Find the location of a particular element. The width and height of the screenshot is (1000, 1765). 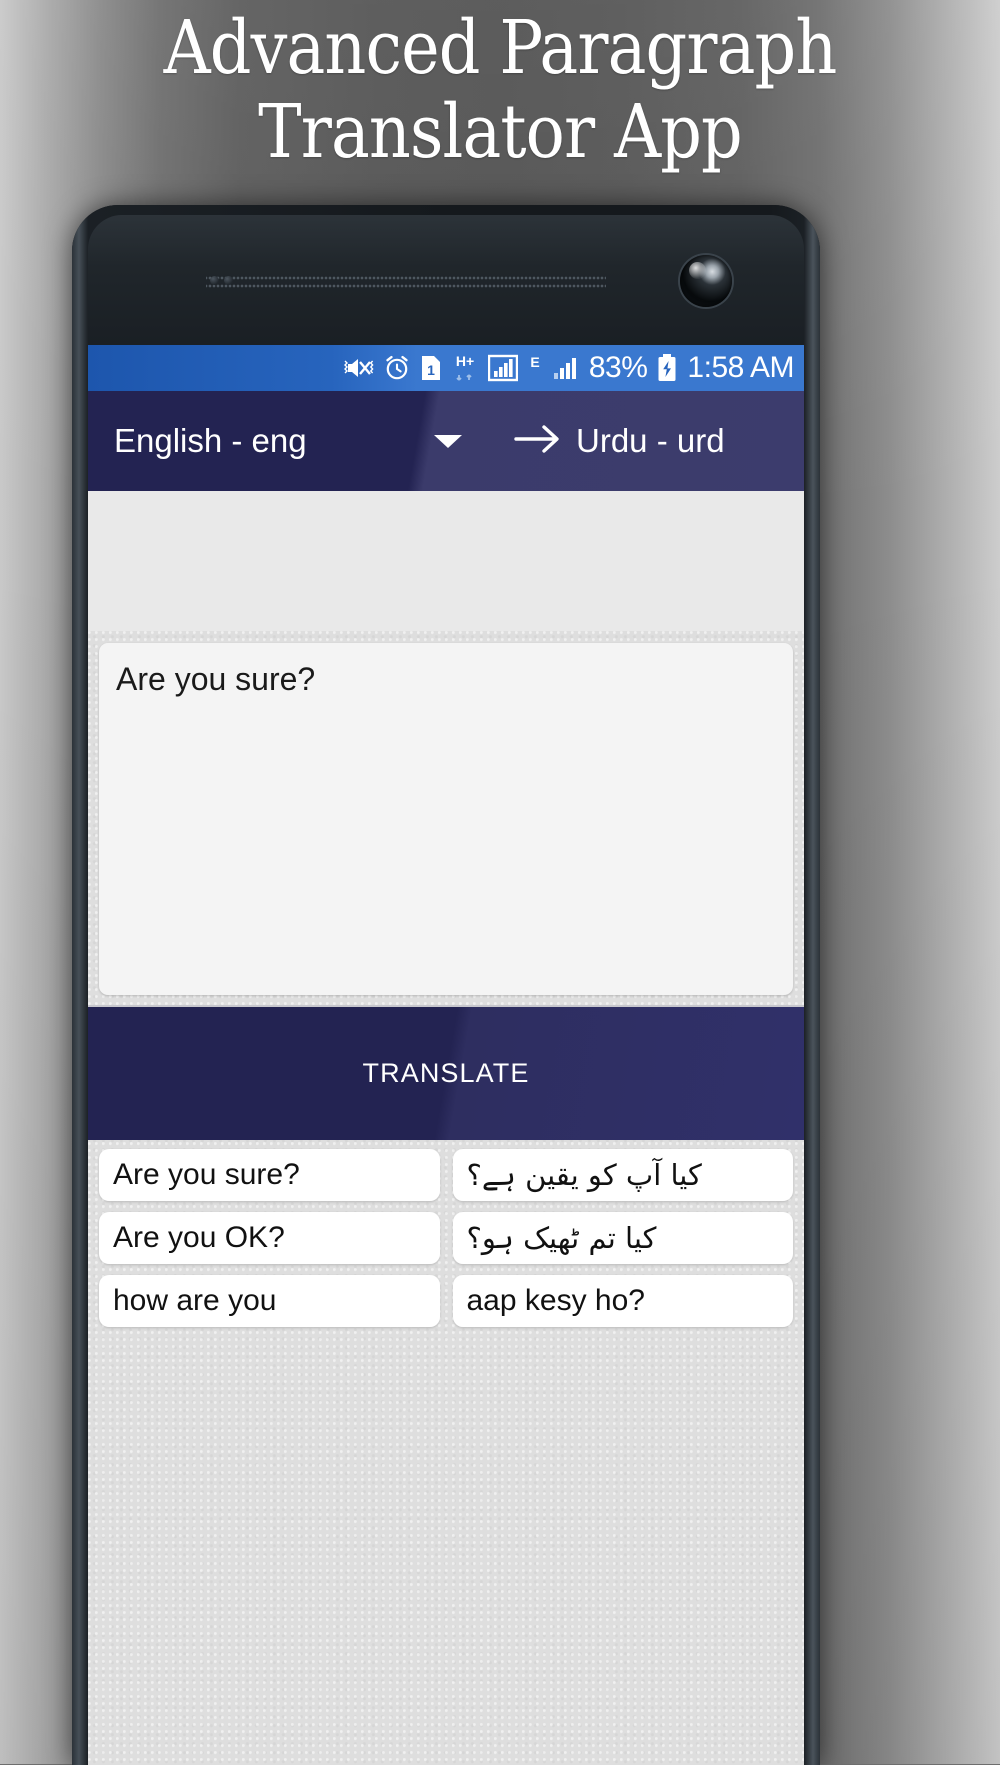

edge-data-icon: E is located at coordinates (535, 368).